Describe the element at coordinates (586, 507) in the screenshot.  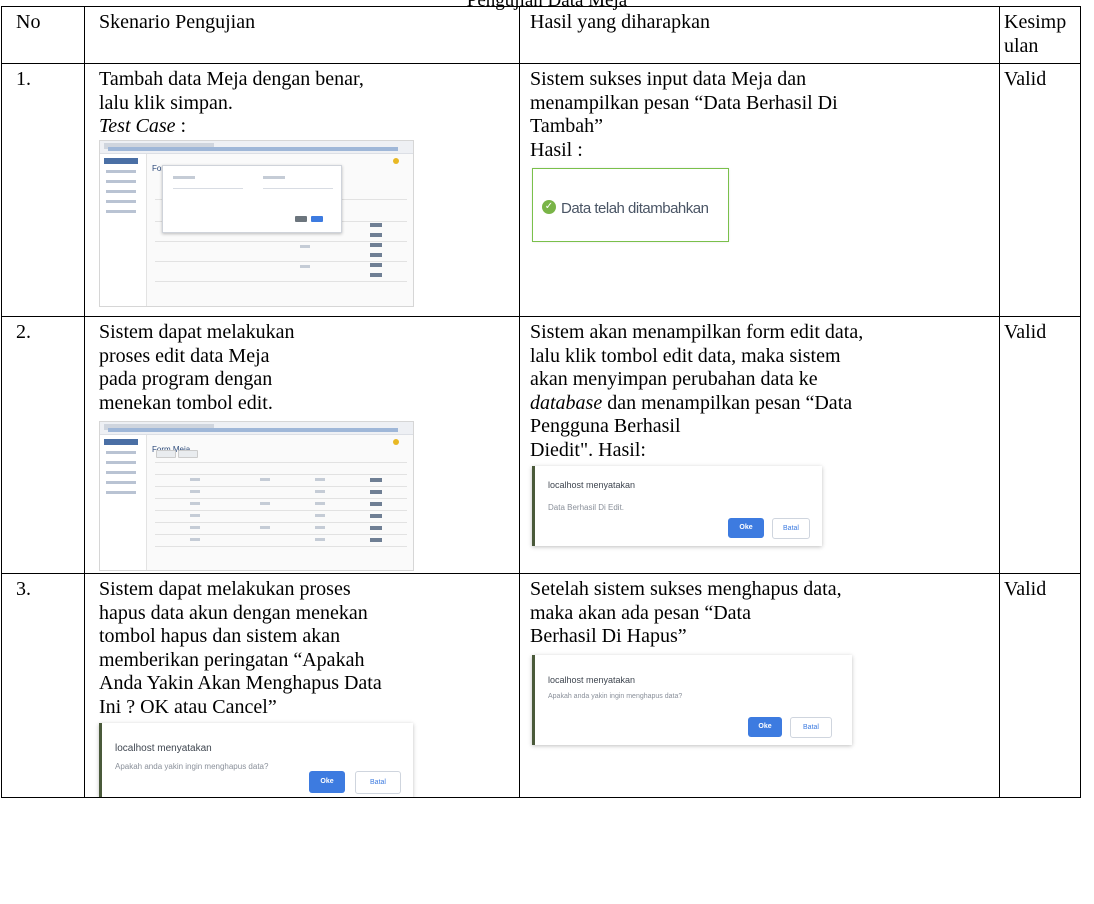
I see `alert-message: Data Berhasil Di Edit.` at that location.